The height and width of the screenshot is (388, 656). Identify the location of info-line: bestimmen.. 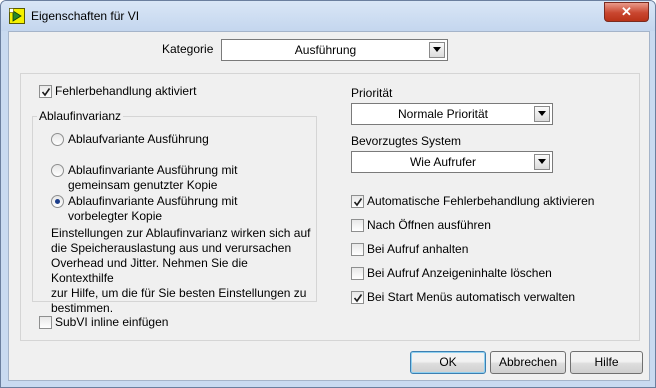
(82, 308).